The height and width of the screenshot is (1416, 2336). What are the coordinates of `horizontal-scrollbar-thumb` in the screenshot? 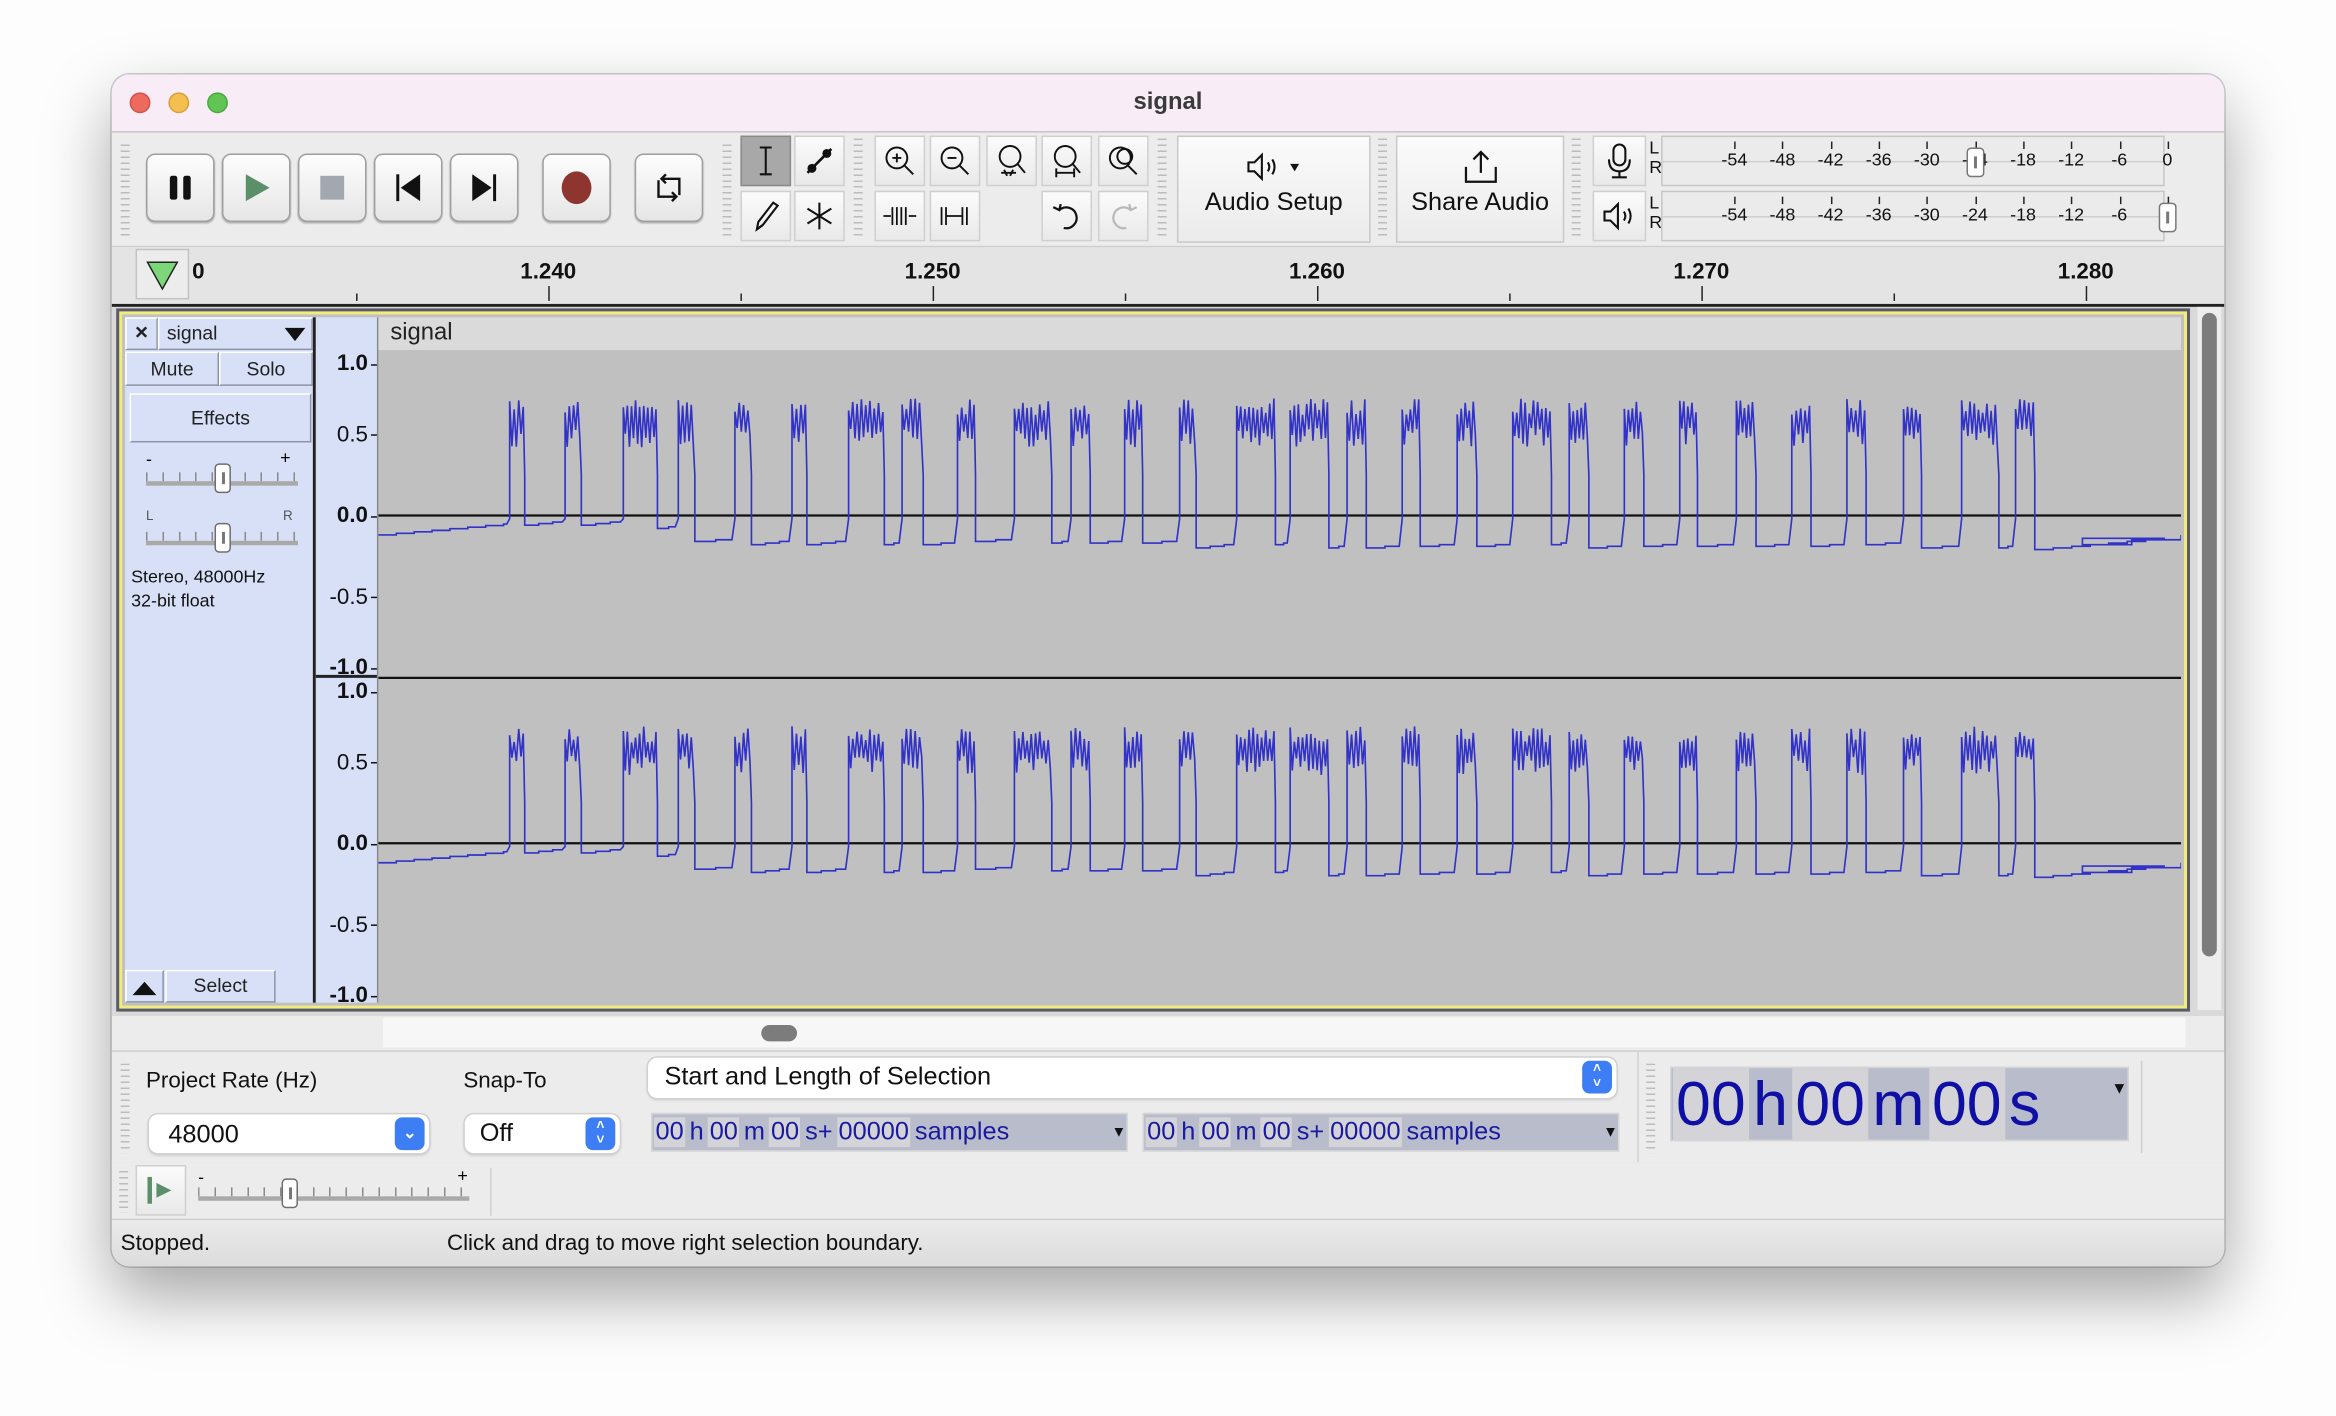 It's located at (779, 1033).